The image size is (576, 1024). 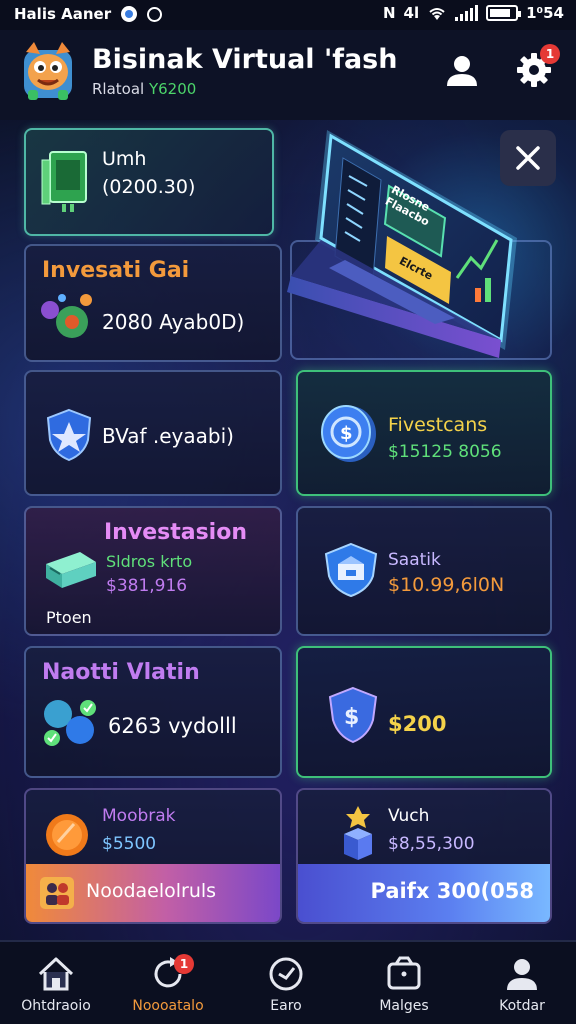 What do you see at coordinates (288, 15) in the screenshot?
I see `status-bar: Halis Aaner N 4l 1⁰54` at bounding box center [288, 15].